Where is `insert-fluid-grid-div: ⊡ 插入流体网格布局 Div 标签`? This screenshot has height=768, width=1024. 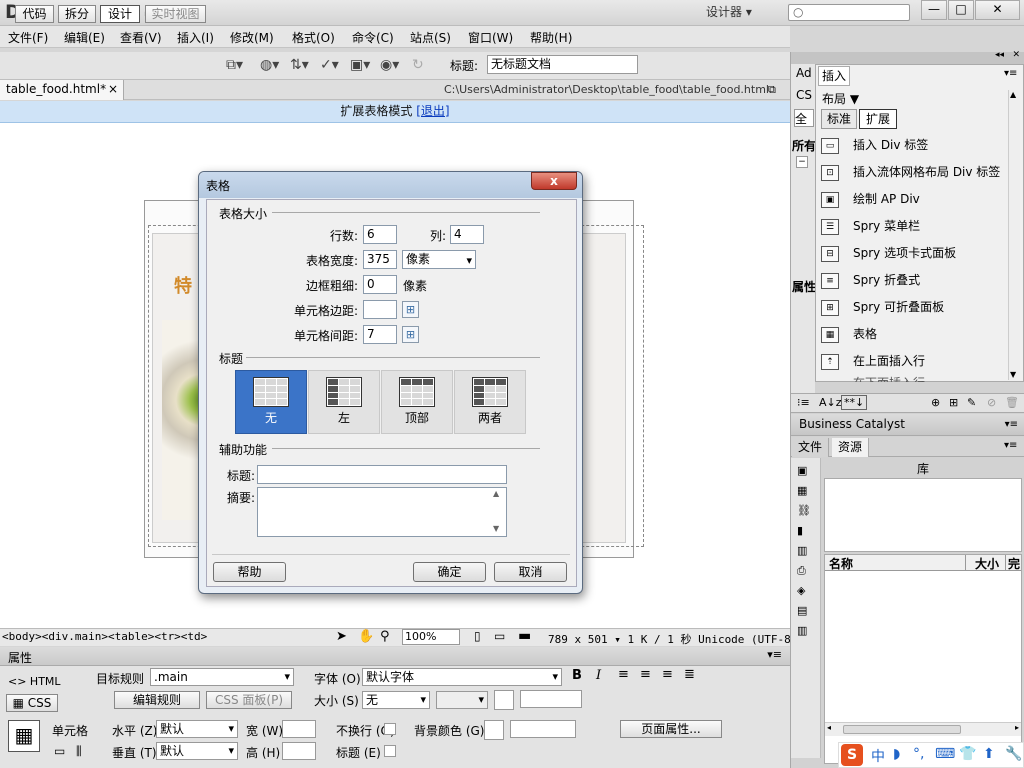
insert-fluid-grid-div: ⊡ 插入流体网格布局 Div 标签 is located at coordinates (916, 172).